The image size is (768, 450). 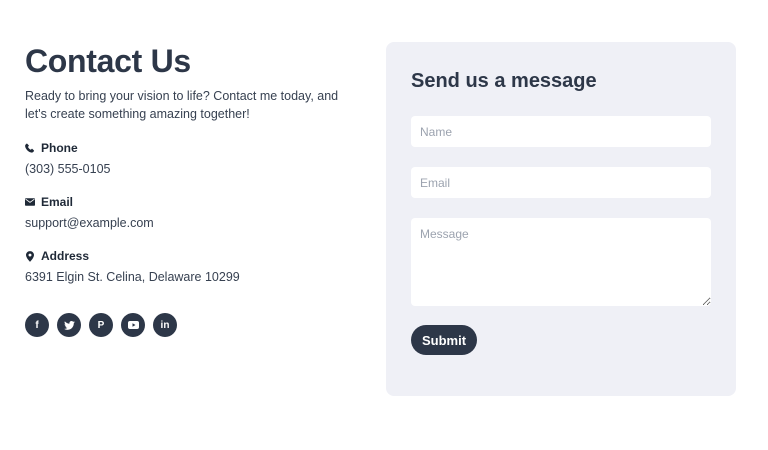 I want to click on facebook-link: f, so click(x=37, y=325).